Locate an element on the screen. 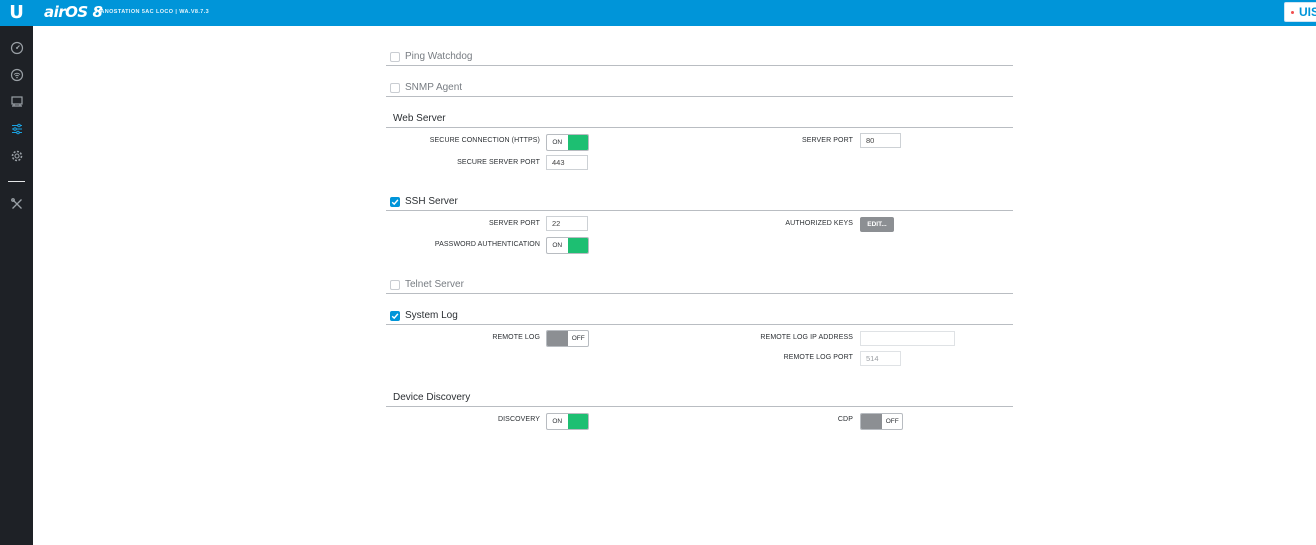 The height and width of the screenshot is (545, 1316). sidebar is located at coordinates (16, 285).